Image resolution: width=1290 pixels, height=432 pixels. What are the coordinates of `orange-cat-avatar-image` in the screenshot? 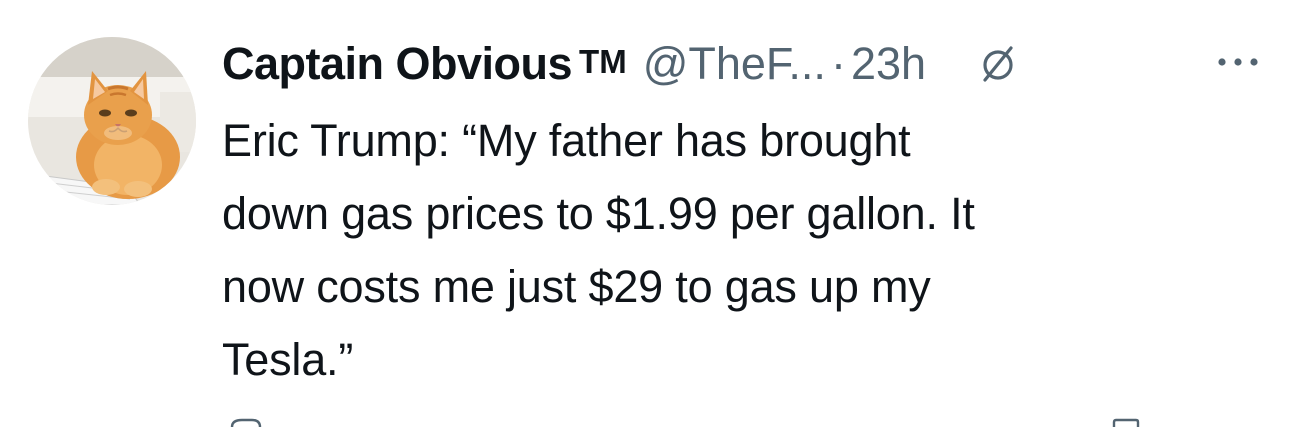 It's located at (112, 121).